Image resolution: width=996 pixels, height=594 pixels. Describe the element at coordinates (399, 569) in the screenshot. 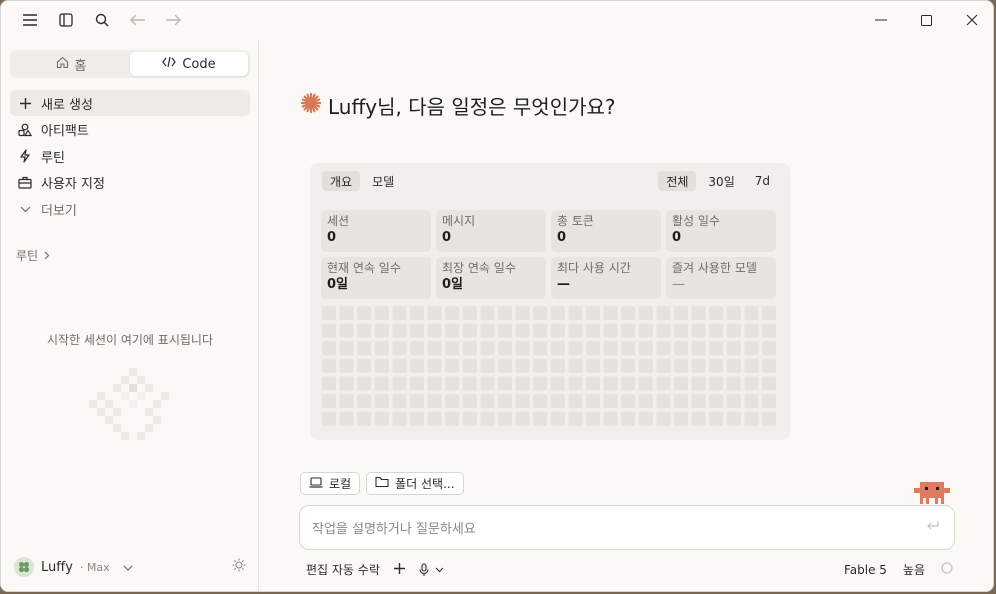

I see `add-attachment-icon` at that location.